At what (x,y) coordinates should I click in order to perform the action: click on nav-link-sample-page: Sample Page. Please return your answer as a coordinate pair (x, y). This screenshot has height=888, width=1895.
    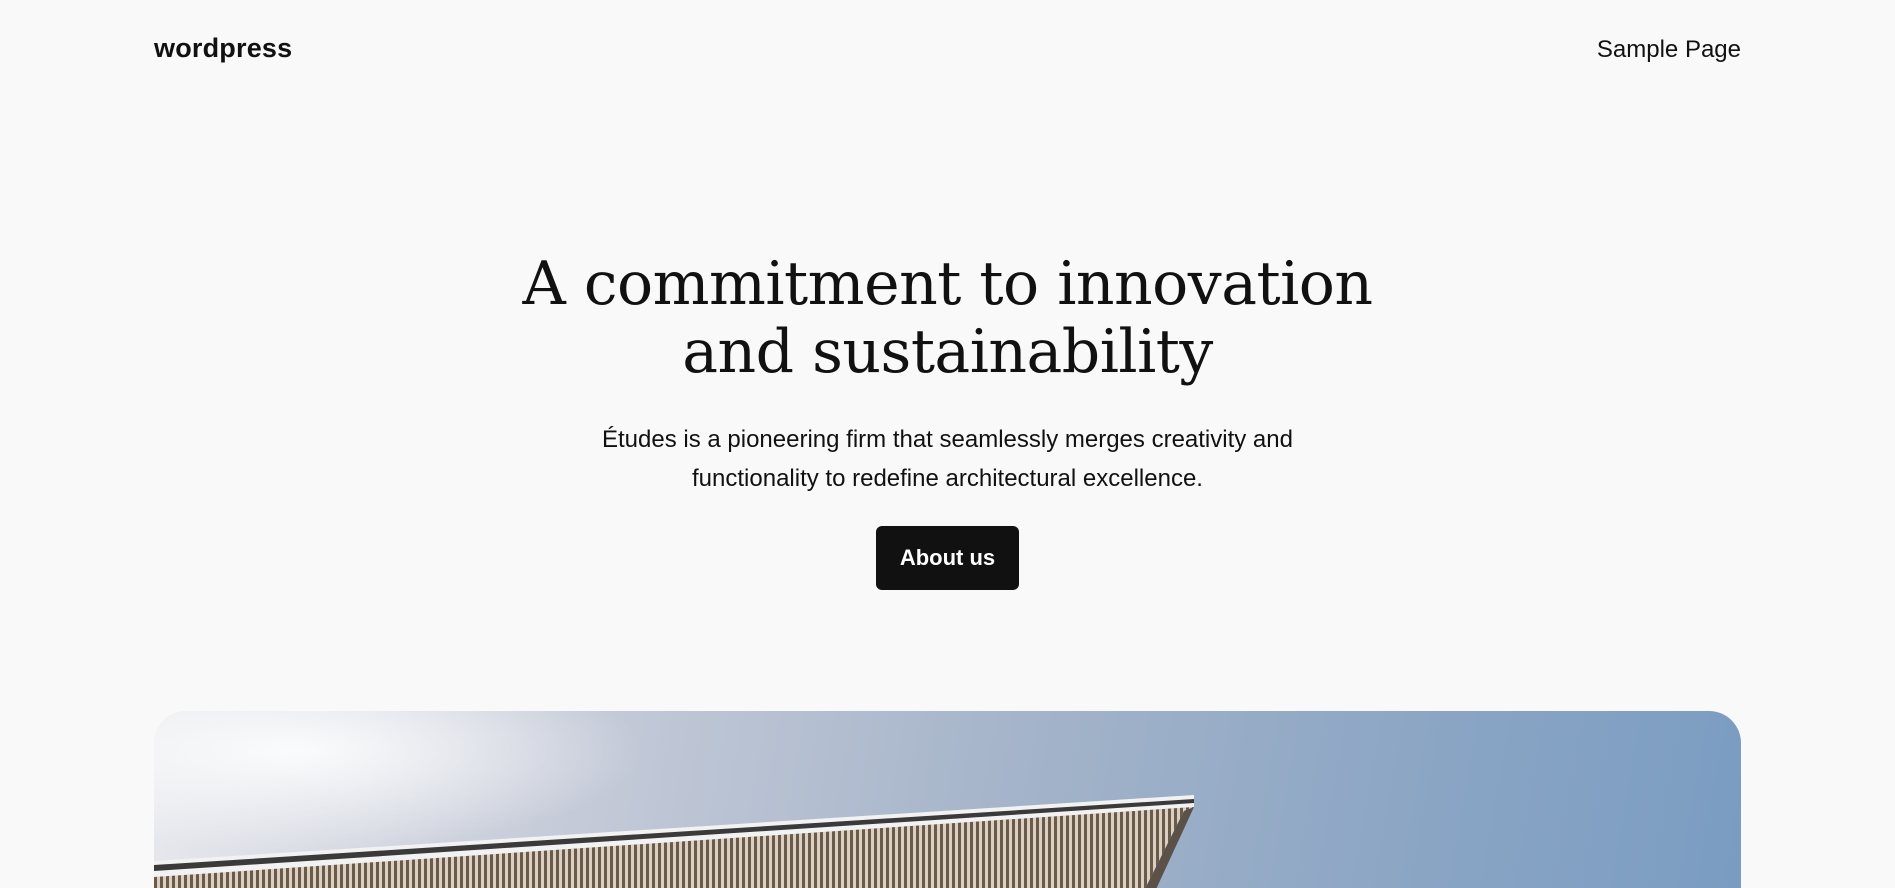
    Looking at the image, I should click on (1669, 50).